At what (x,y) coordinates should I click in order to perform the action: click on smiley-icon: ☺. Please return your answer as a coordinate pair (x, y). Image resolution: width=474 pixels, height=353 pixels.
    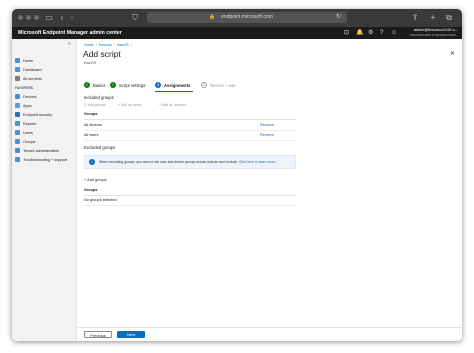
    Looking at the image, I should click on (394, 33).